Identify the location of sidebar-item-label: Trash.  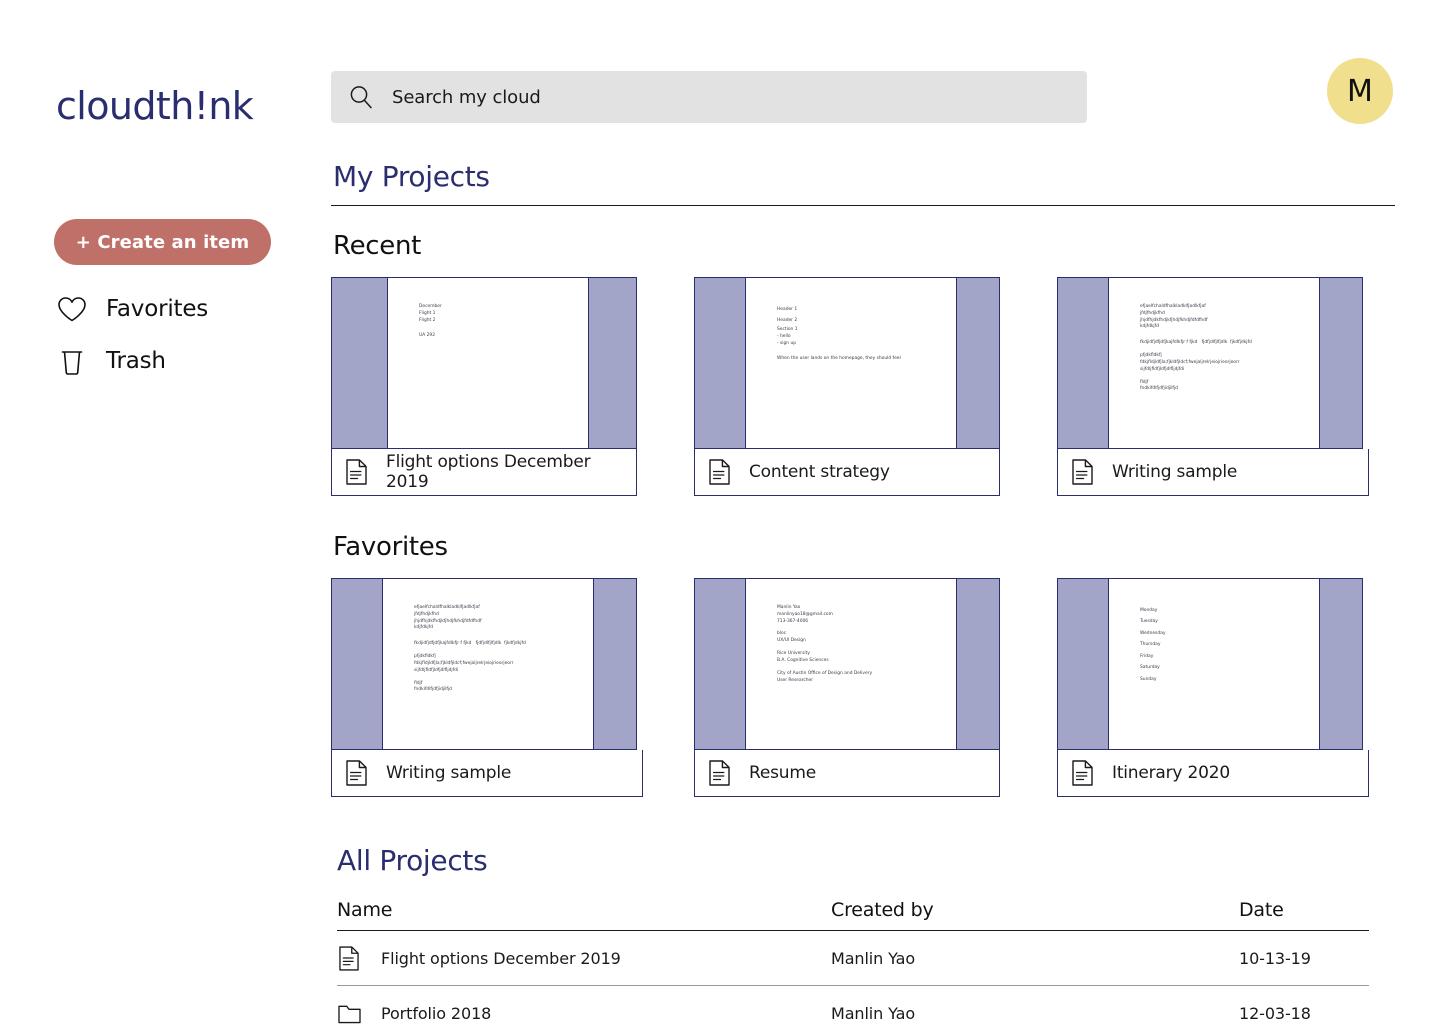
(136, 361).